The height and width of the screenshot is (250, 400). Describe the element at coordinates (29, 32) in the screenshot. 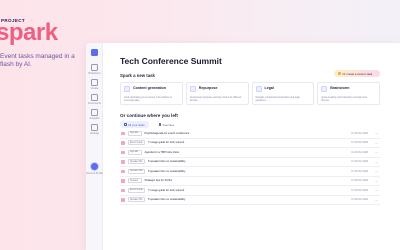

I see `brand-logo: spark` at that location.